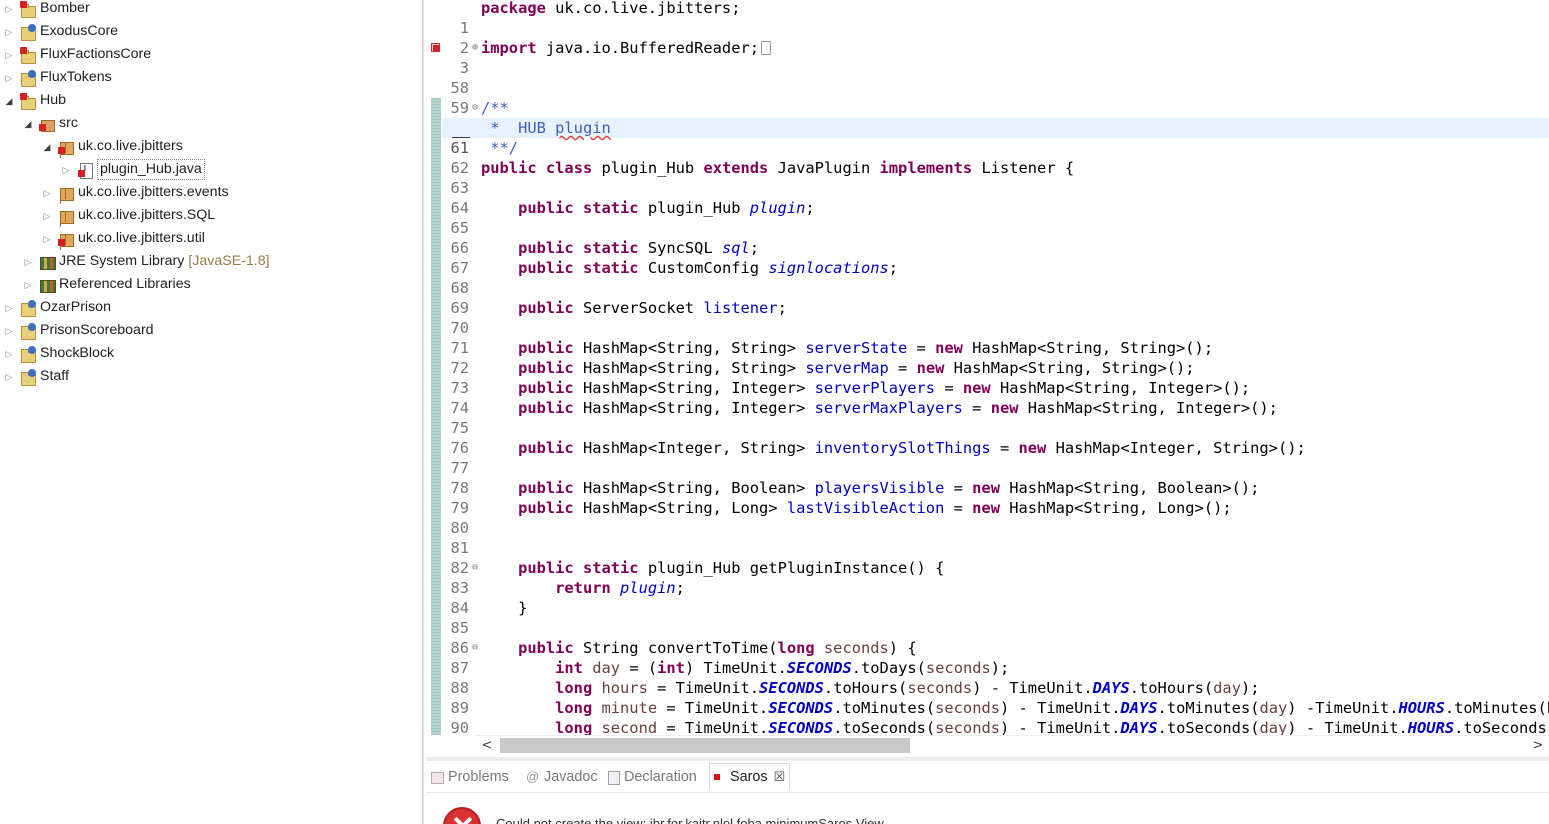 This screenshot has height=824, width=1549. I want to click on tab-problems: Problems, so click(469, 777).